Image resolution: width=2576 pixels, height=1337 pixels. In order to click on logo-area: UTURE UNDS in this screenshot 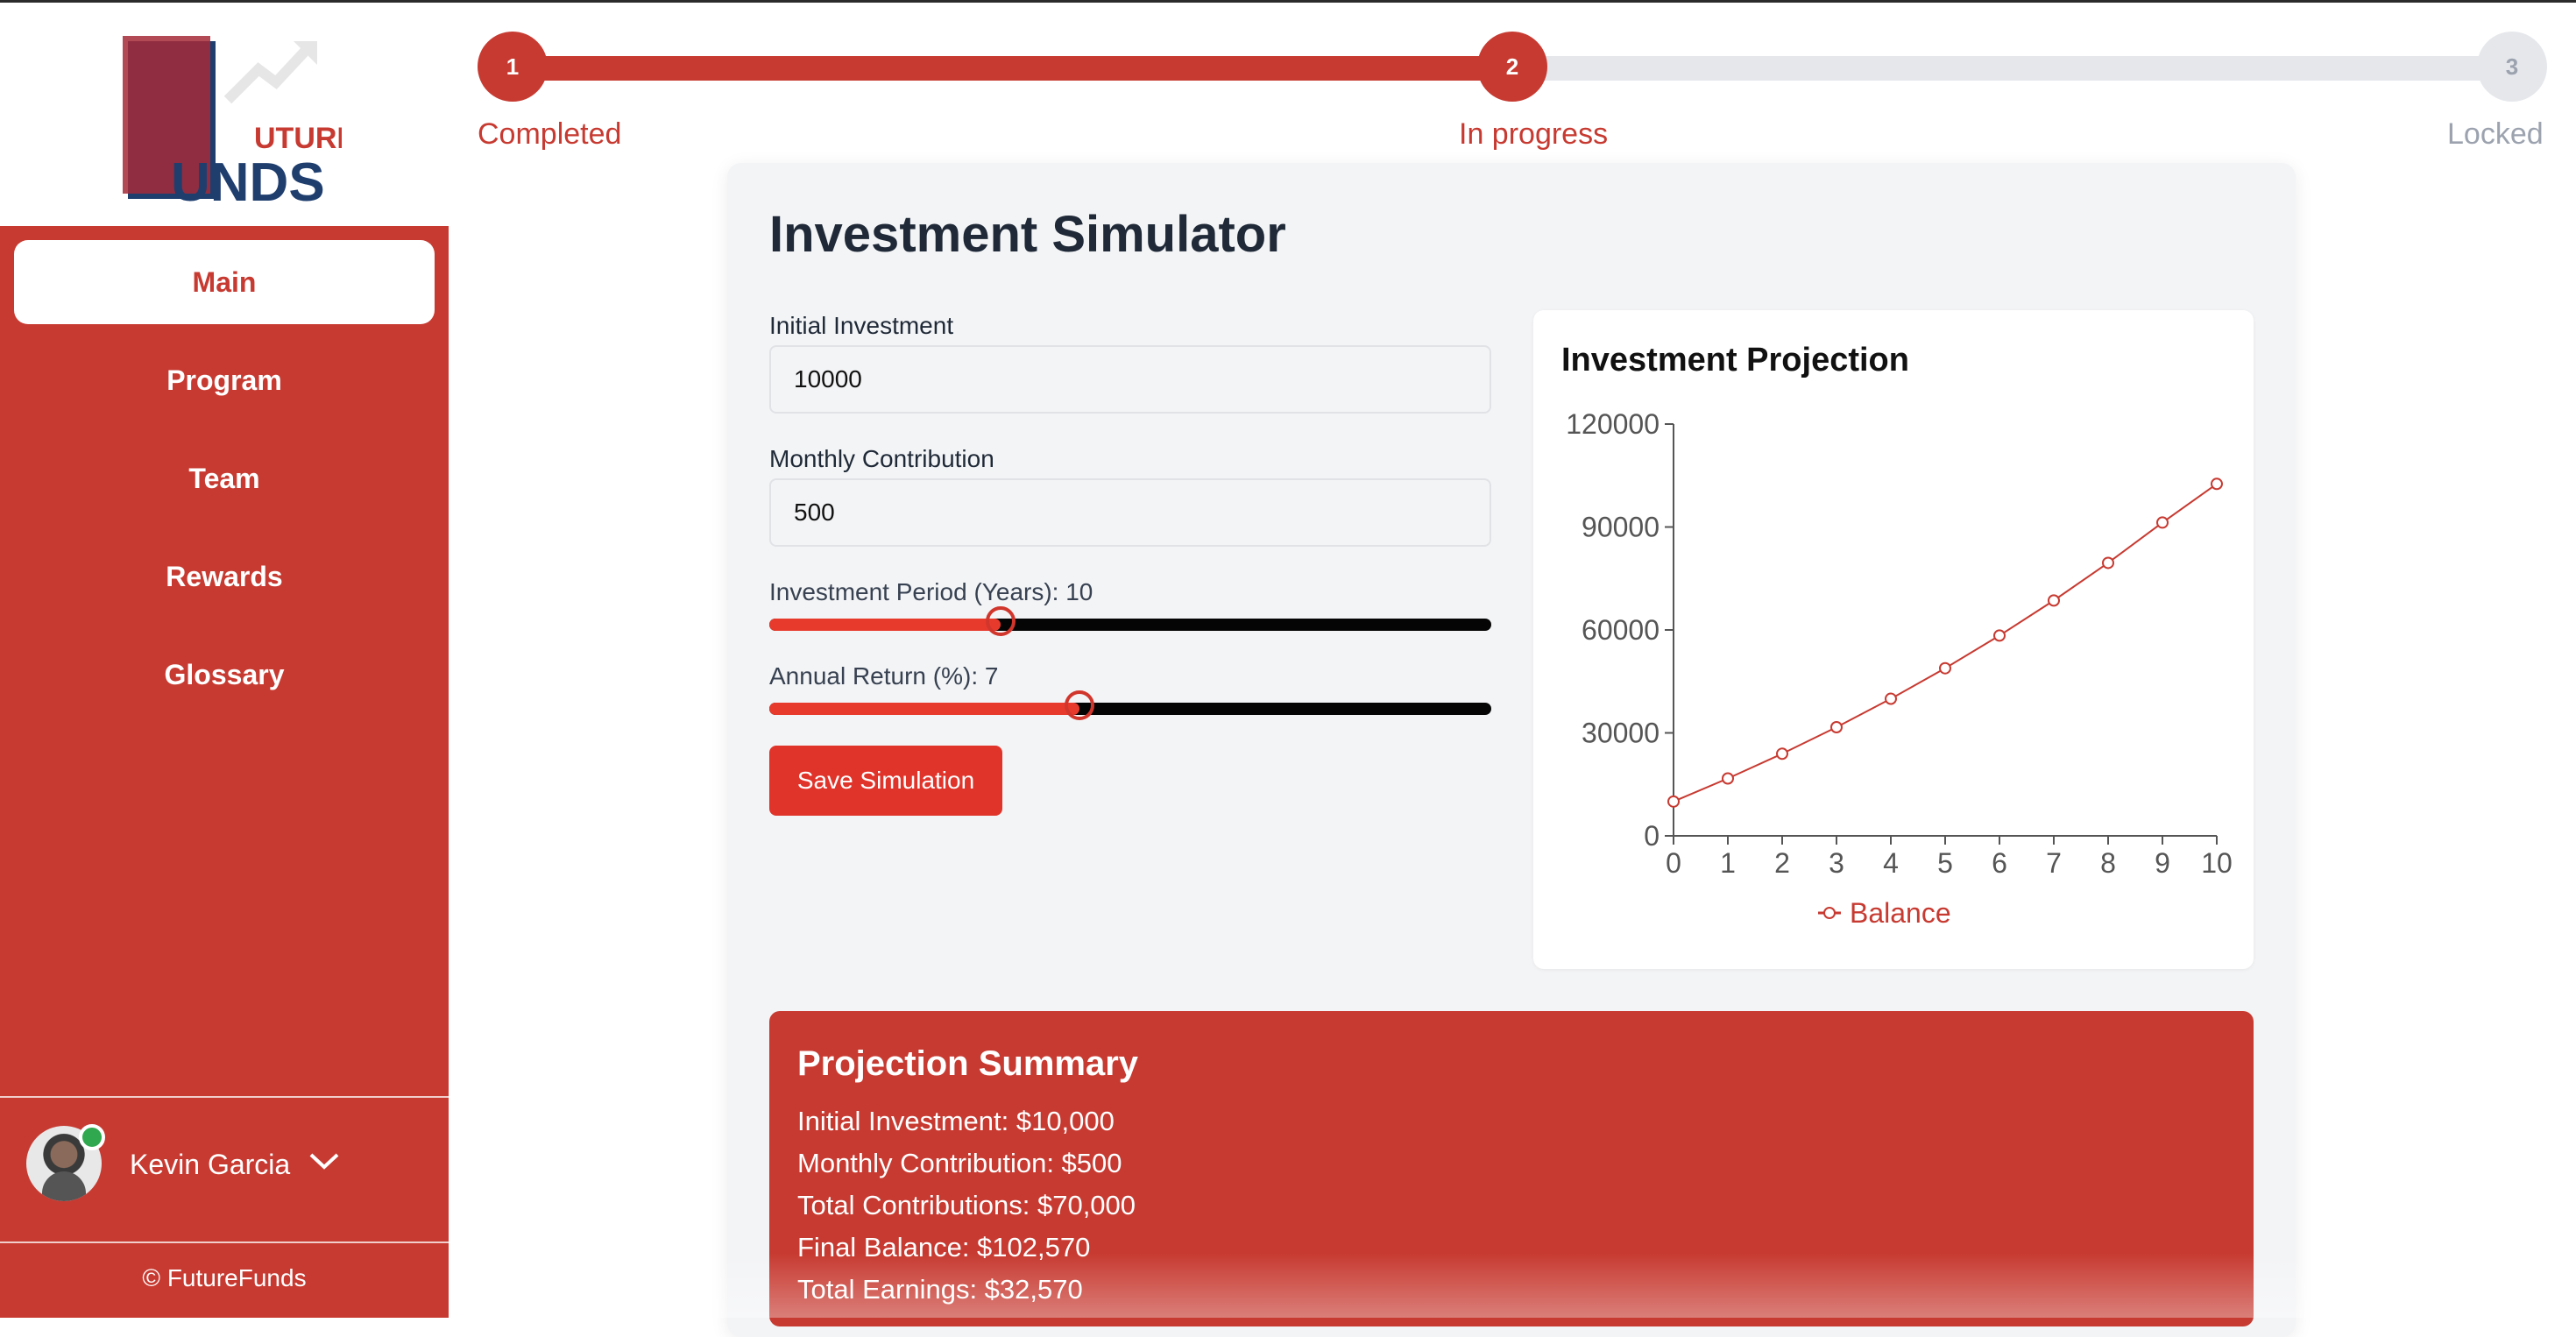, I will do `click(224, 114)`.